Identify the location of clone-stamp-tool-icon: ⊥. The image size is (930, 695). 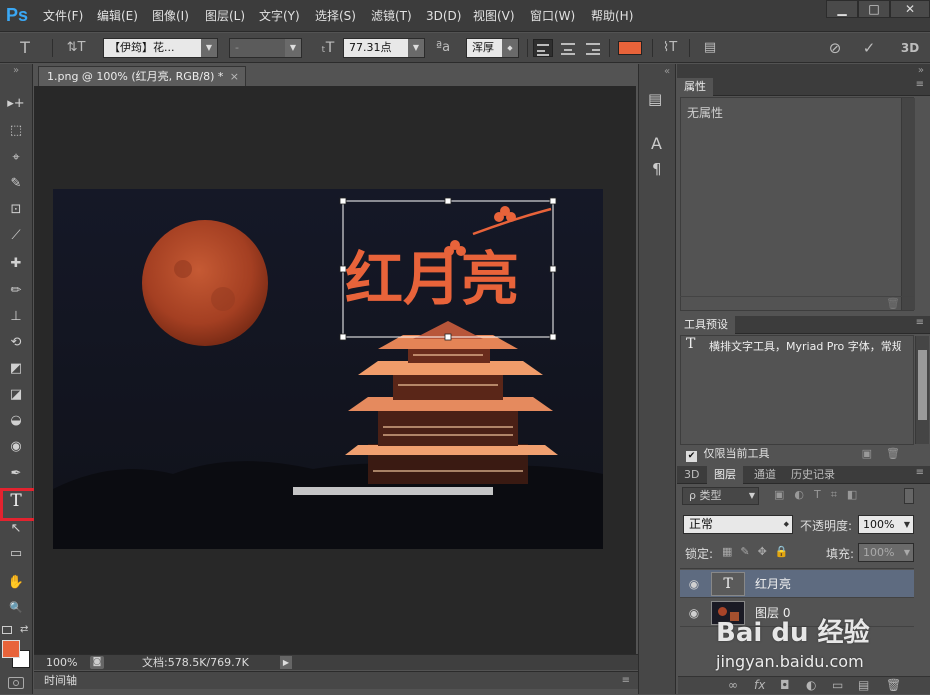
(16, 317).